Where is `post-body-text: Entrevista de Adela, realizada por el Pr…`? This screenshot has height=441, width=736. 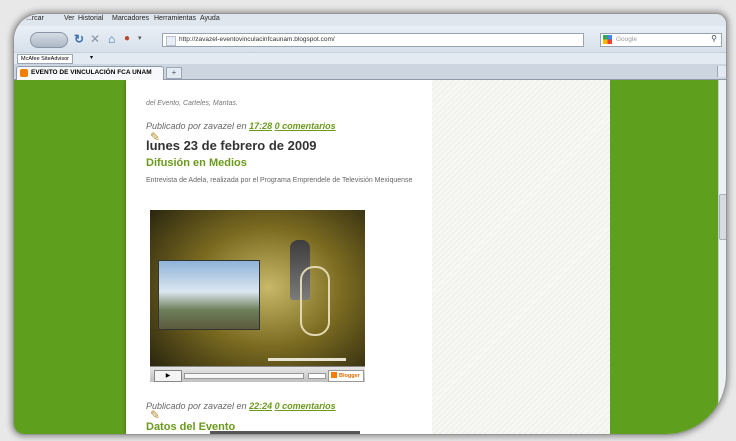
post-body-text: Entrevista de Adela, realizada por el Pr… is located at coordinates (279, 180).